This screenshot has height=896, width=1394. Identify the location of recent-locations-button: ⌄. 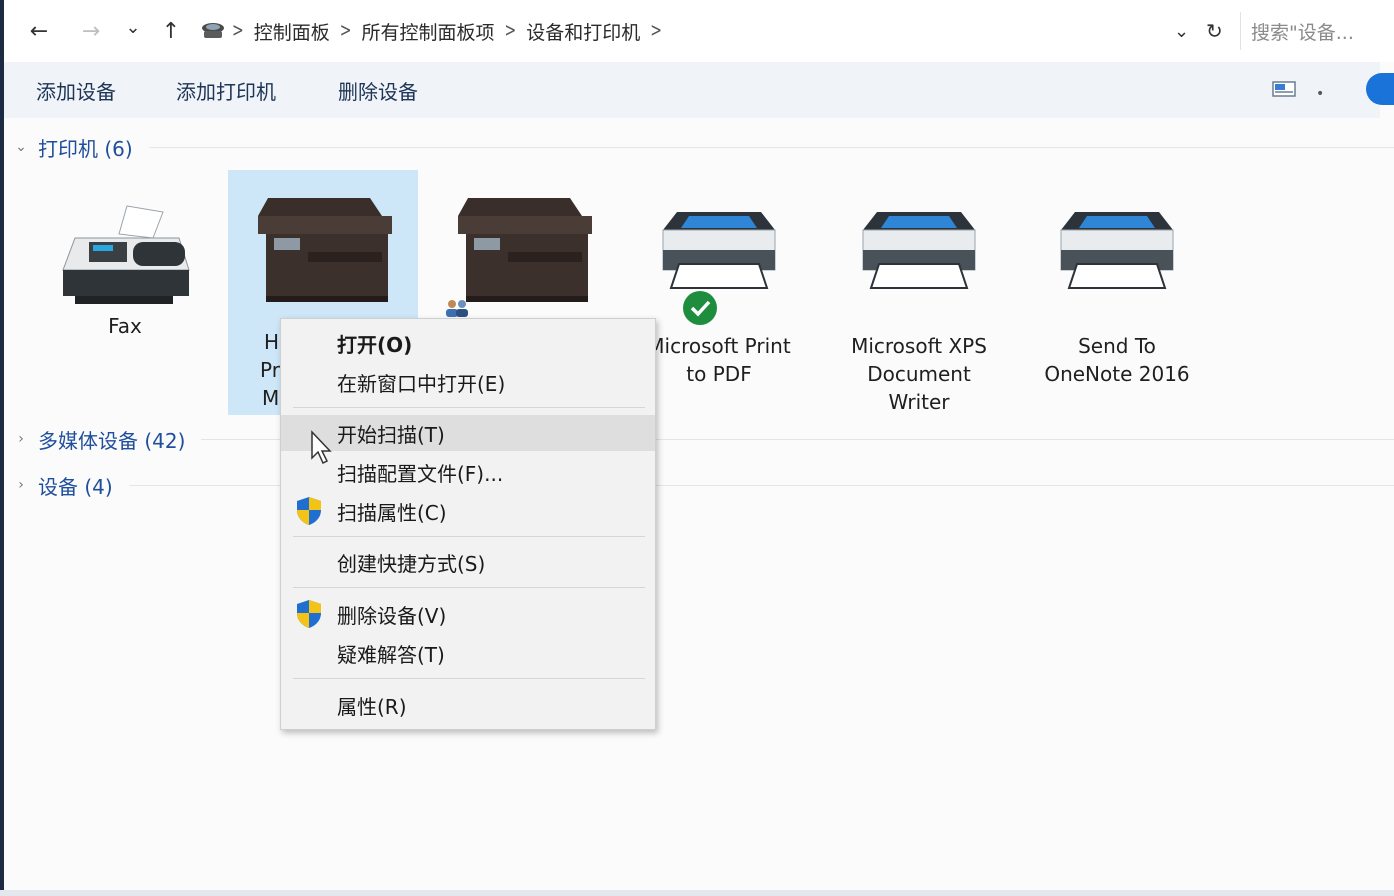
(133, 27).